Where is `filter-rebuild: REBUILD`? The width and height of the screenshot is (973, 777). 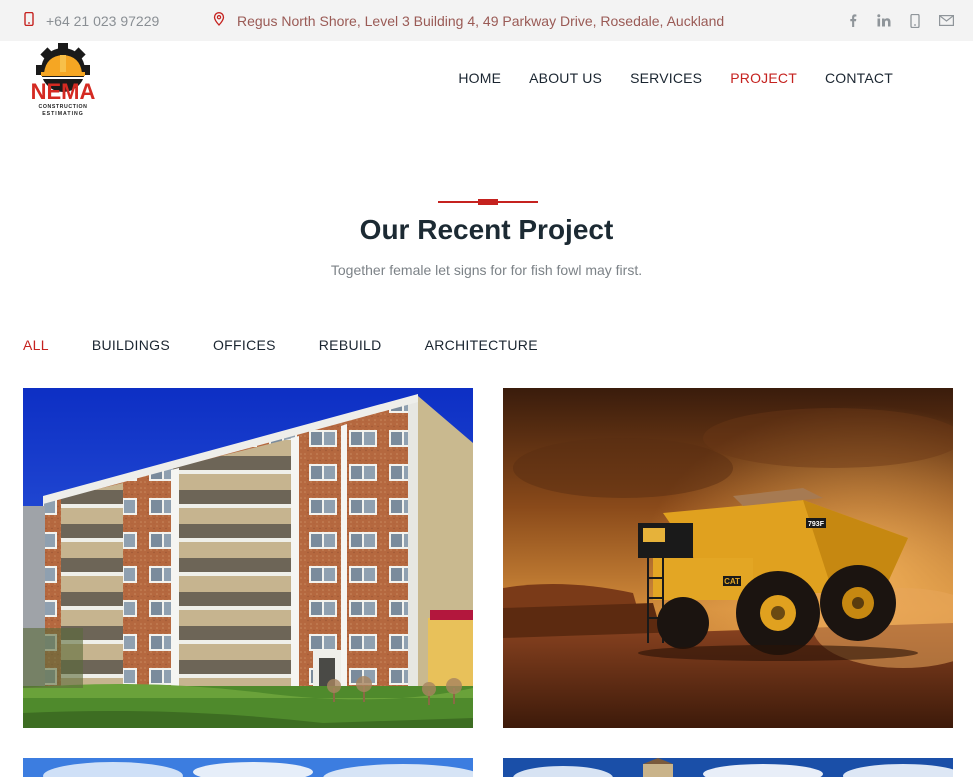
filter-rebuild: REBUILD is located at coordinates (350, 345).